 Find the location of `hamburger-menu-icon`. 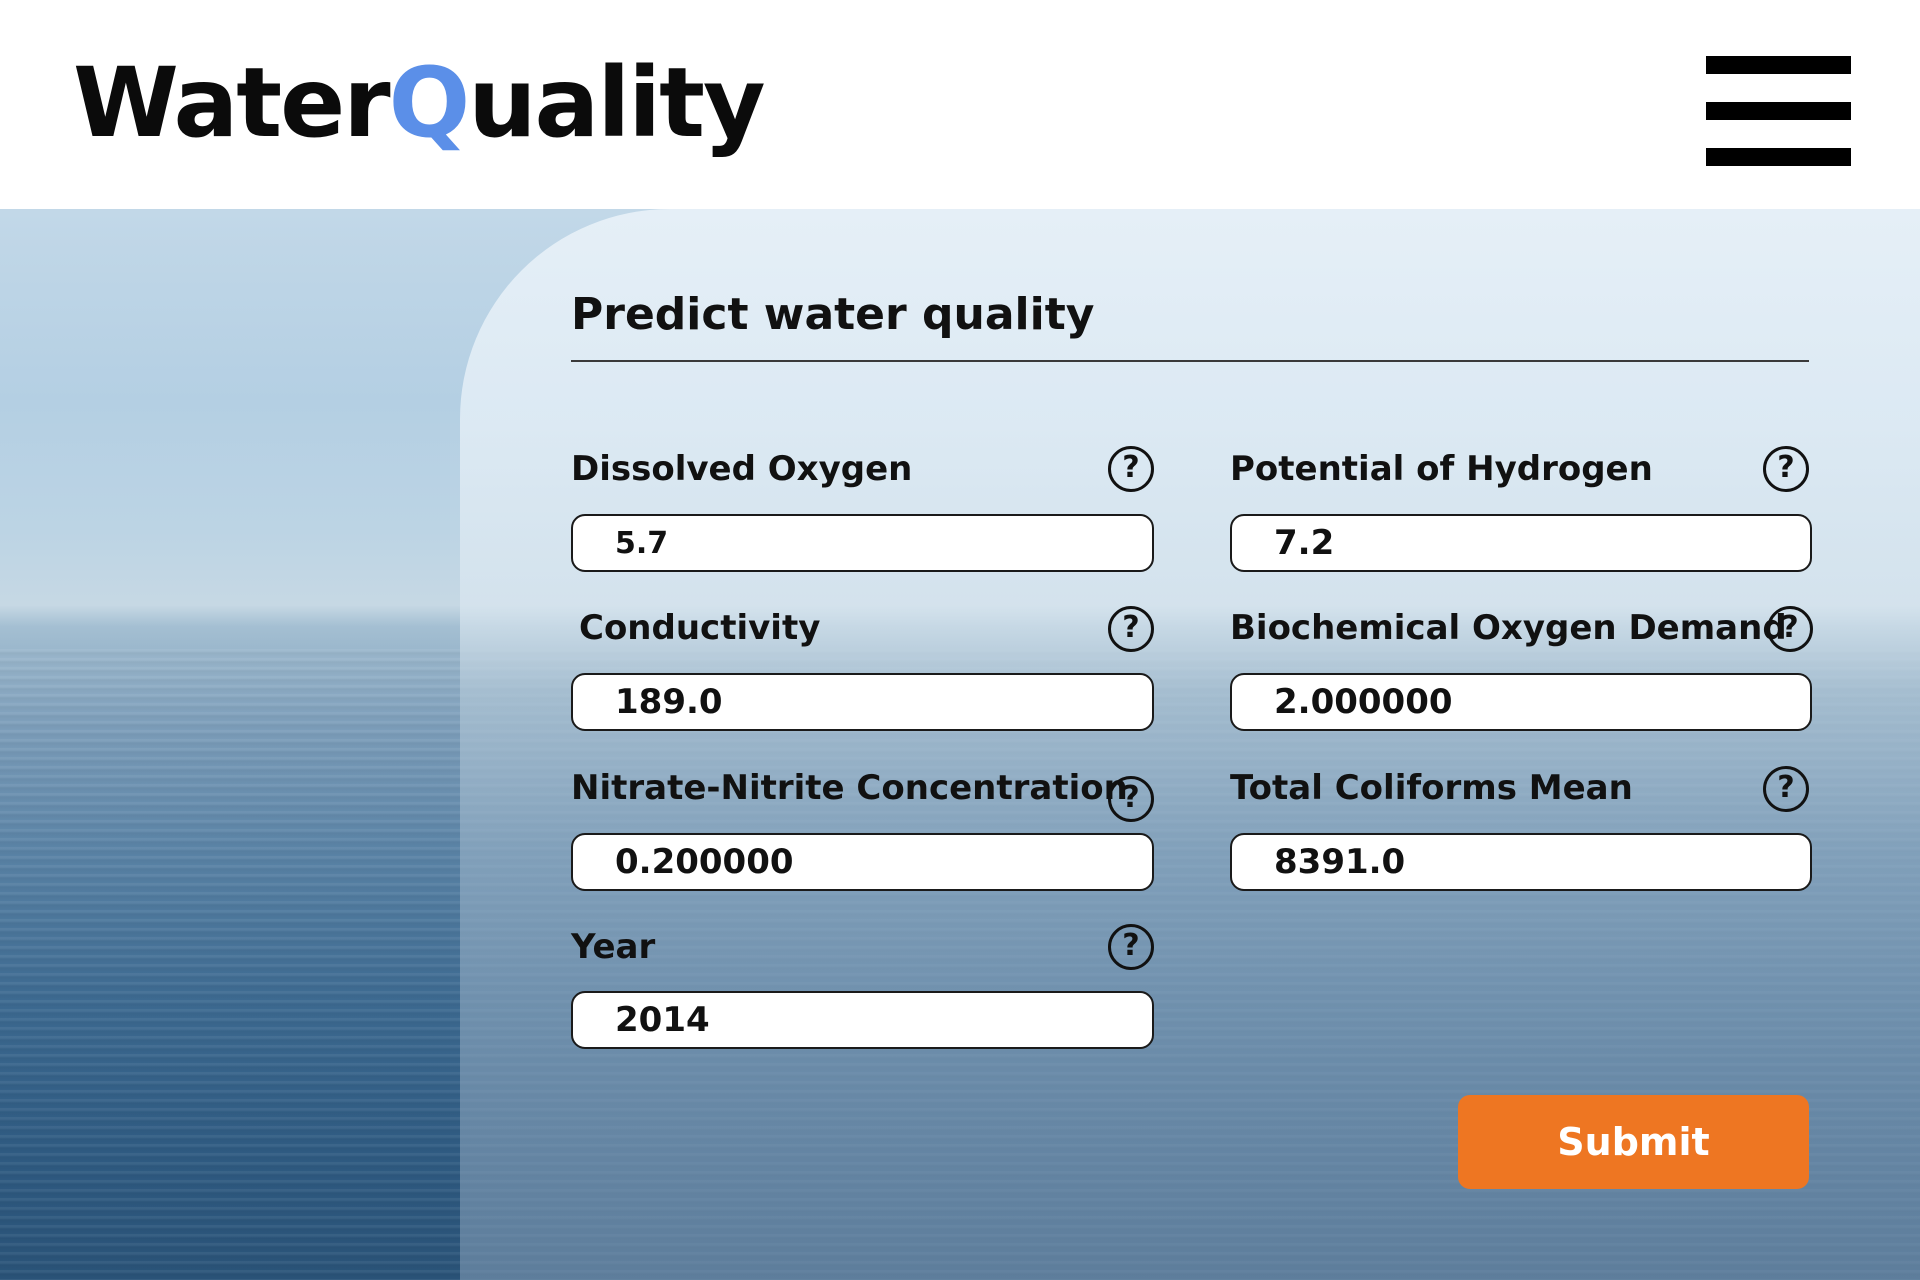

hamburger-menu-icon is located at coordinates (1778, 111).